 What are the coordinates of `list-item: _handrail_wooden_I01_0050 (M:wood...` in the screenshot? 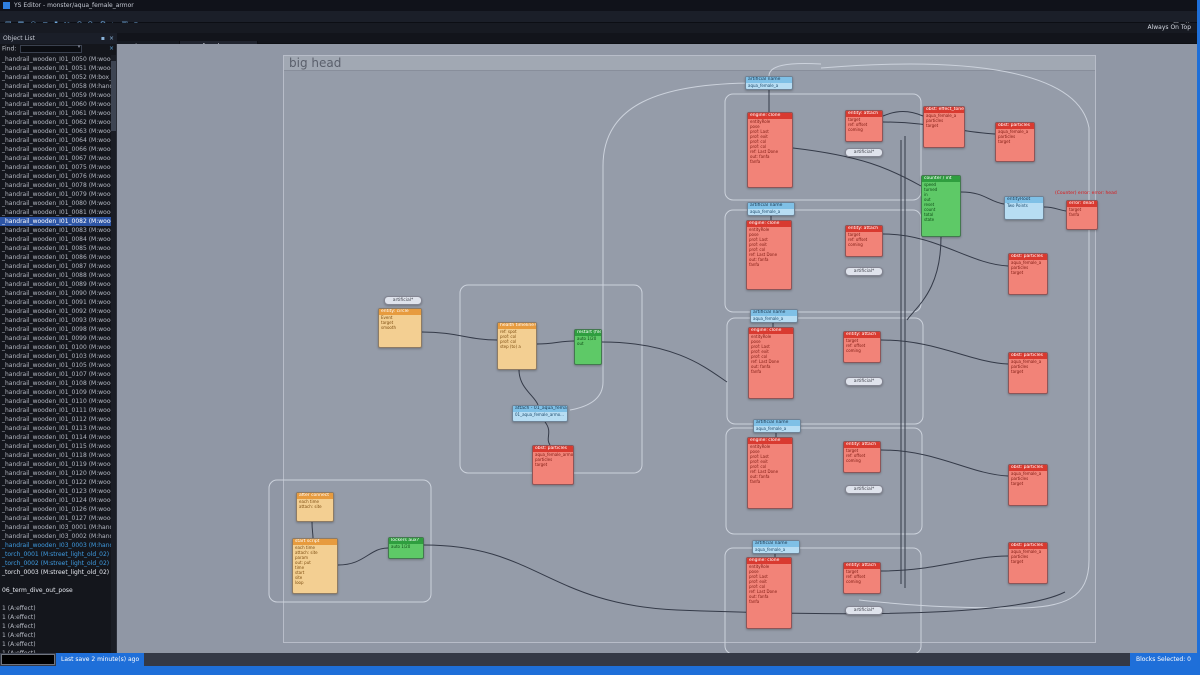 It's located at (55, 59).